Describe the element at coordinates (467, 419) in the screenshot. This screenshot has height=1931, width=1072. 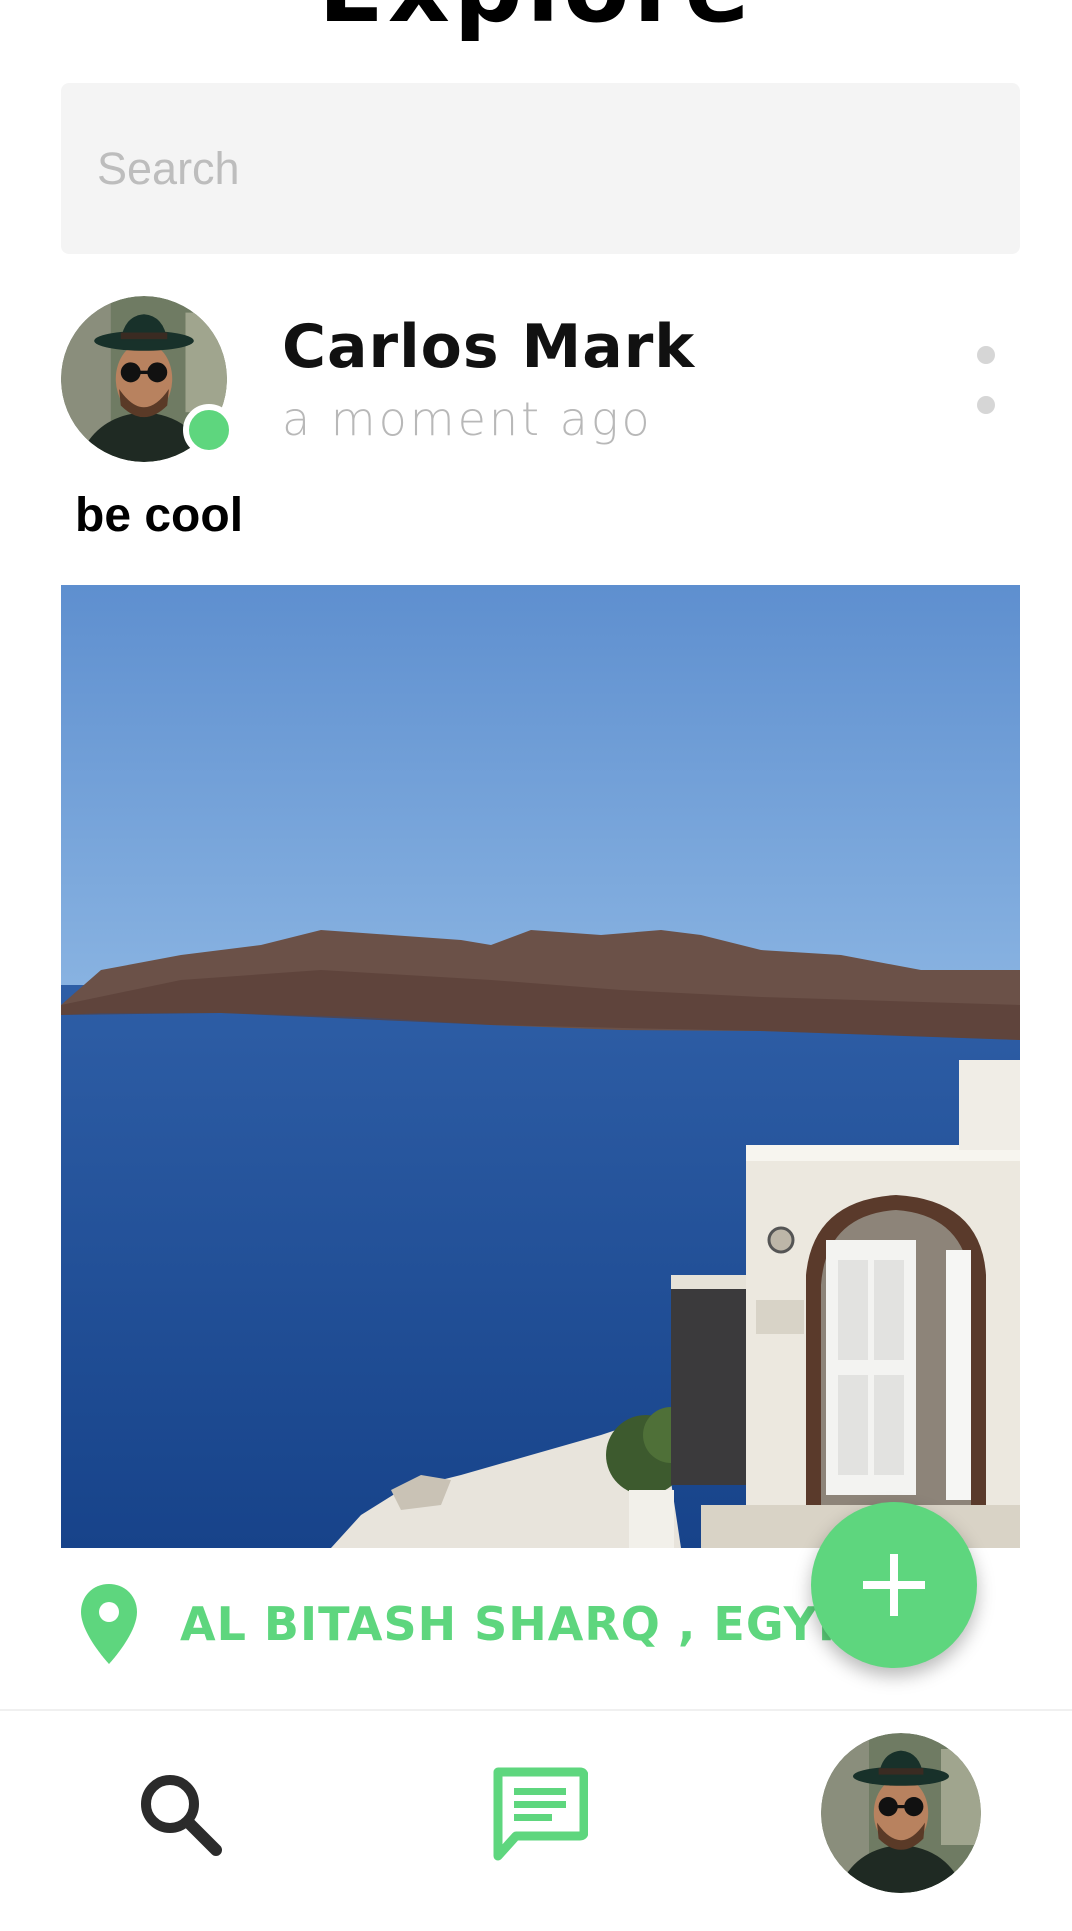
I see `post-timestamp: a moment ago` at that location.